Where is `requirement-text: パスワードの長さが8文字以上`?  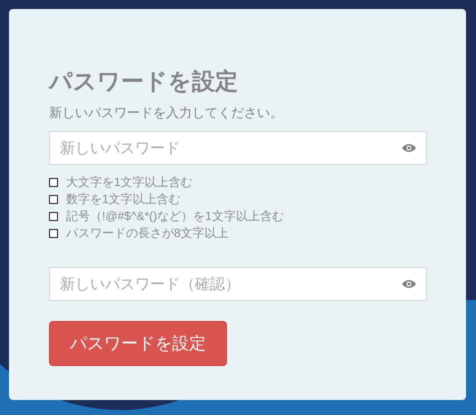
requirement-text: パスワードの長さが8文字以上 is located at coordinates (147, 233).